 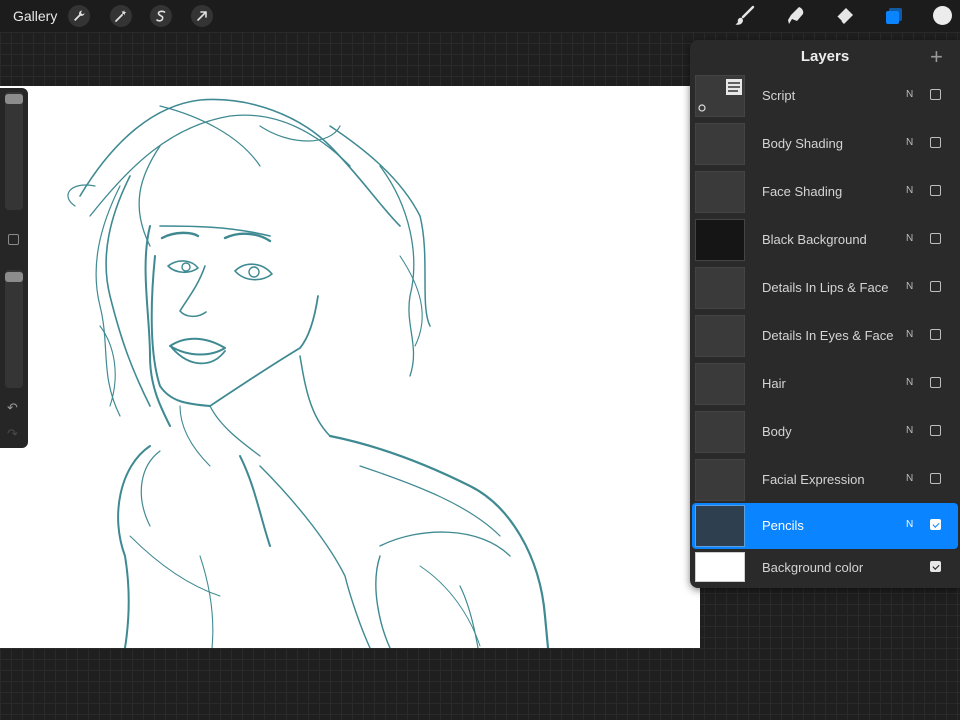 What do you see at coordinates (825, 432) in the screenshot?
I see `layer-row-body: Body N` at bounding box center [825, 432].